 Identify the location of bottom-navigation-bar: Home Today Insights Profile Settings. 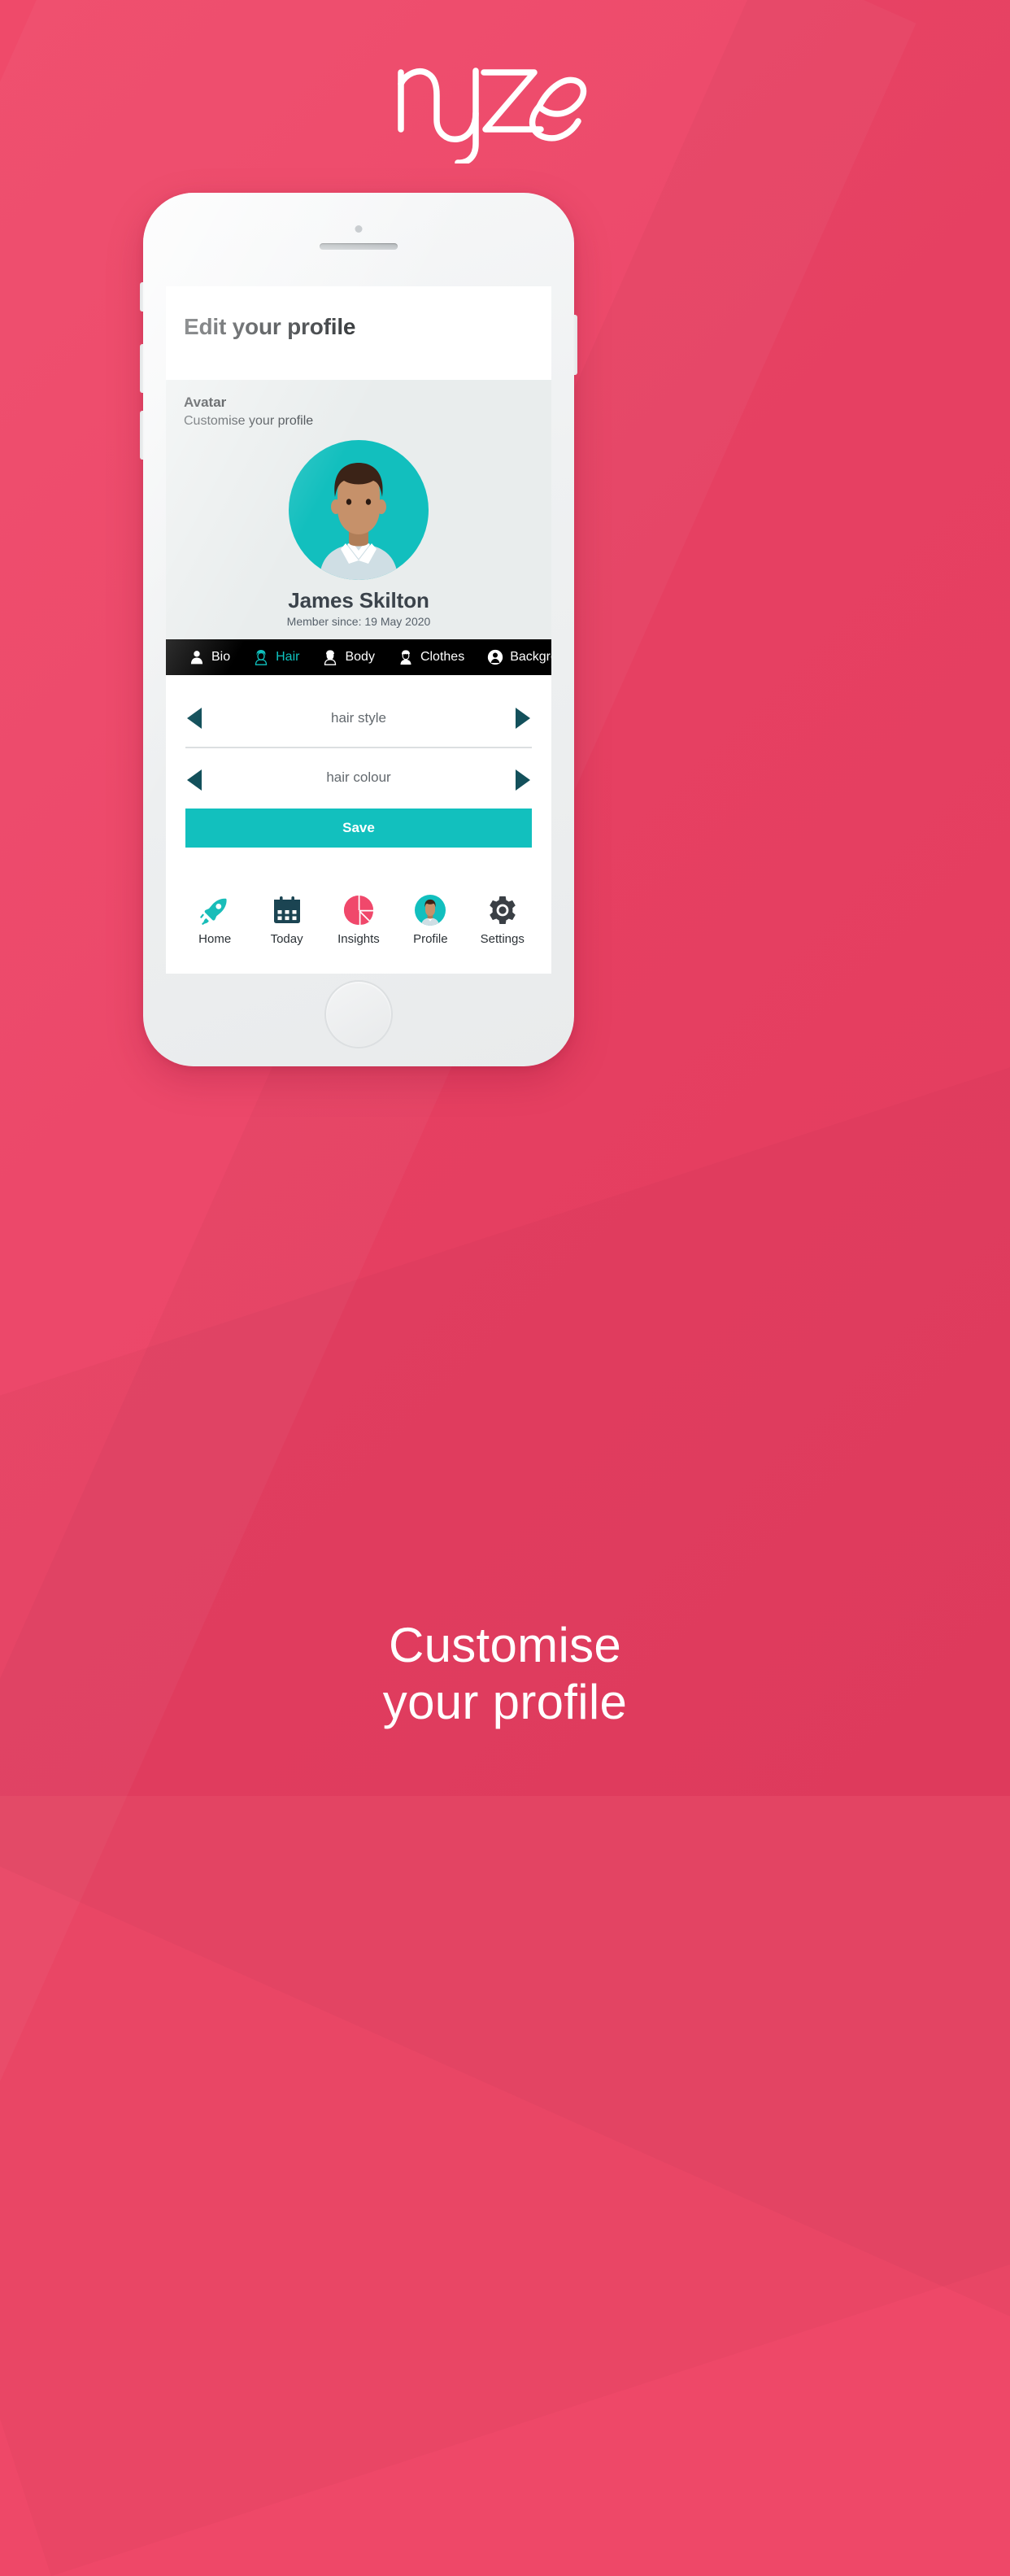
(358, 926).